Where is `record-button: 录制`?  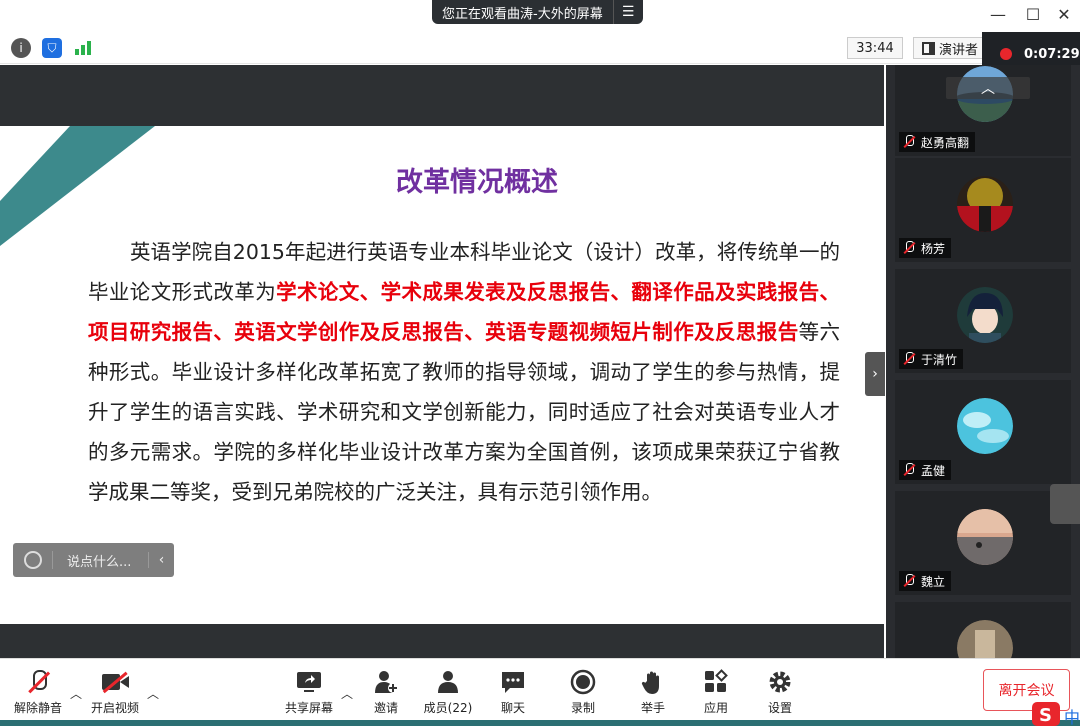
record-button: 录制 is located at coordinates (583, 692).